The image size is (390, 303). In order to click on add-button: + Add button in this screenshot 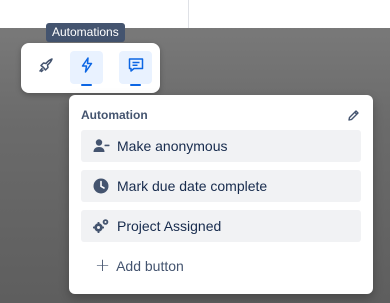, I will do `click(141, 266)`.